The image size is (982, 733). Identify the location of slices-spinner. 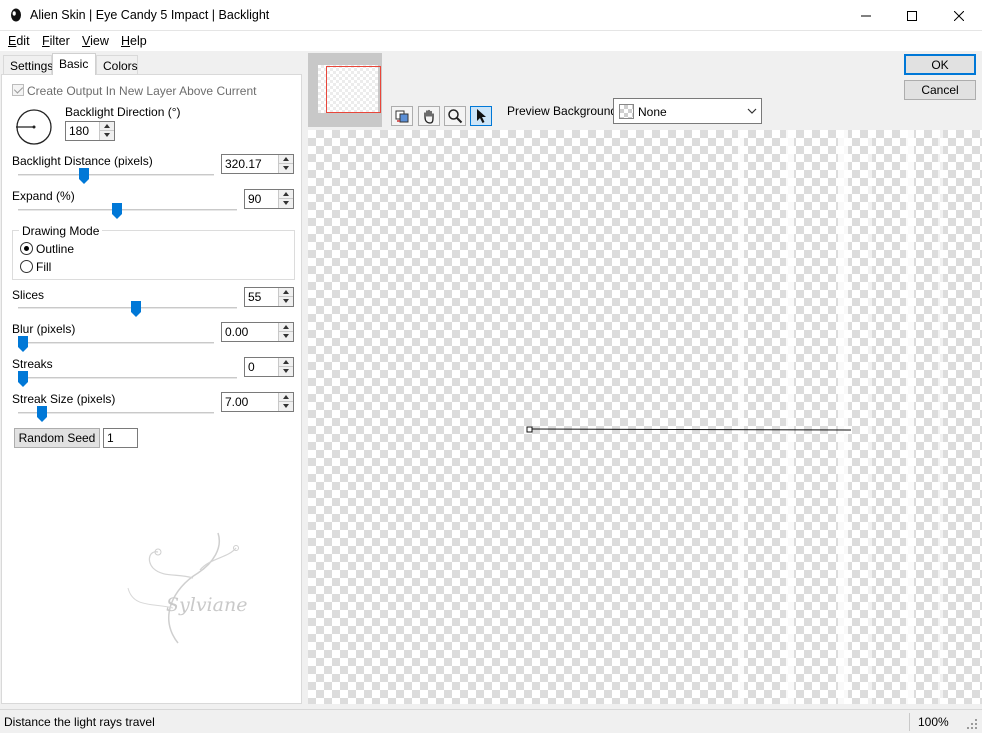
(269, 297).